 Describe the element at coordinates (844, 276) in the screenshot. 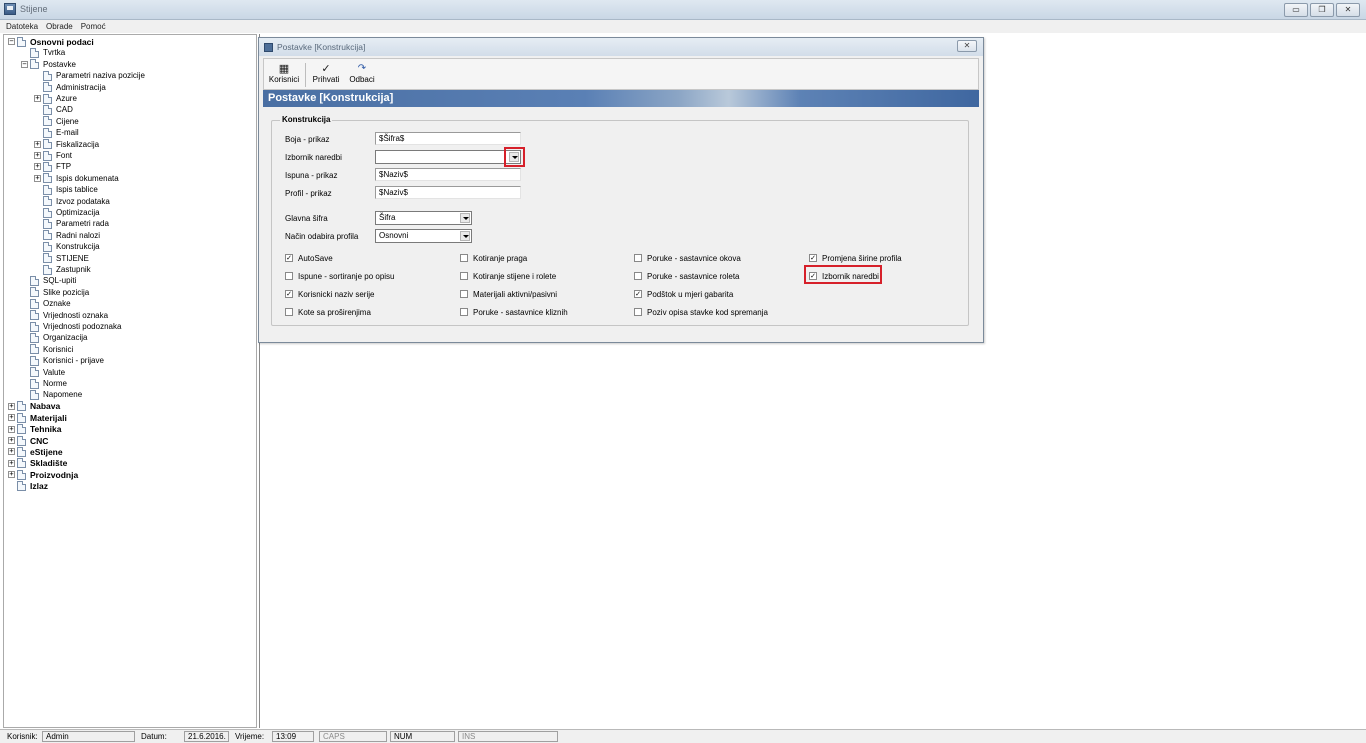

I see `checkbox-item: ✓ Izbornik naredbi` at that location.